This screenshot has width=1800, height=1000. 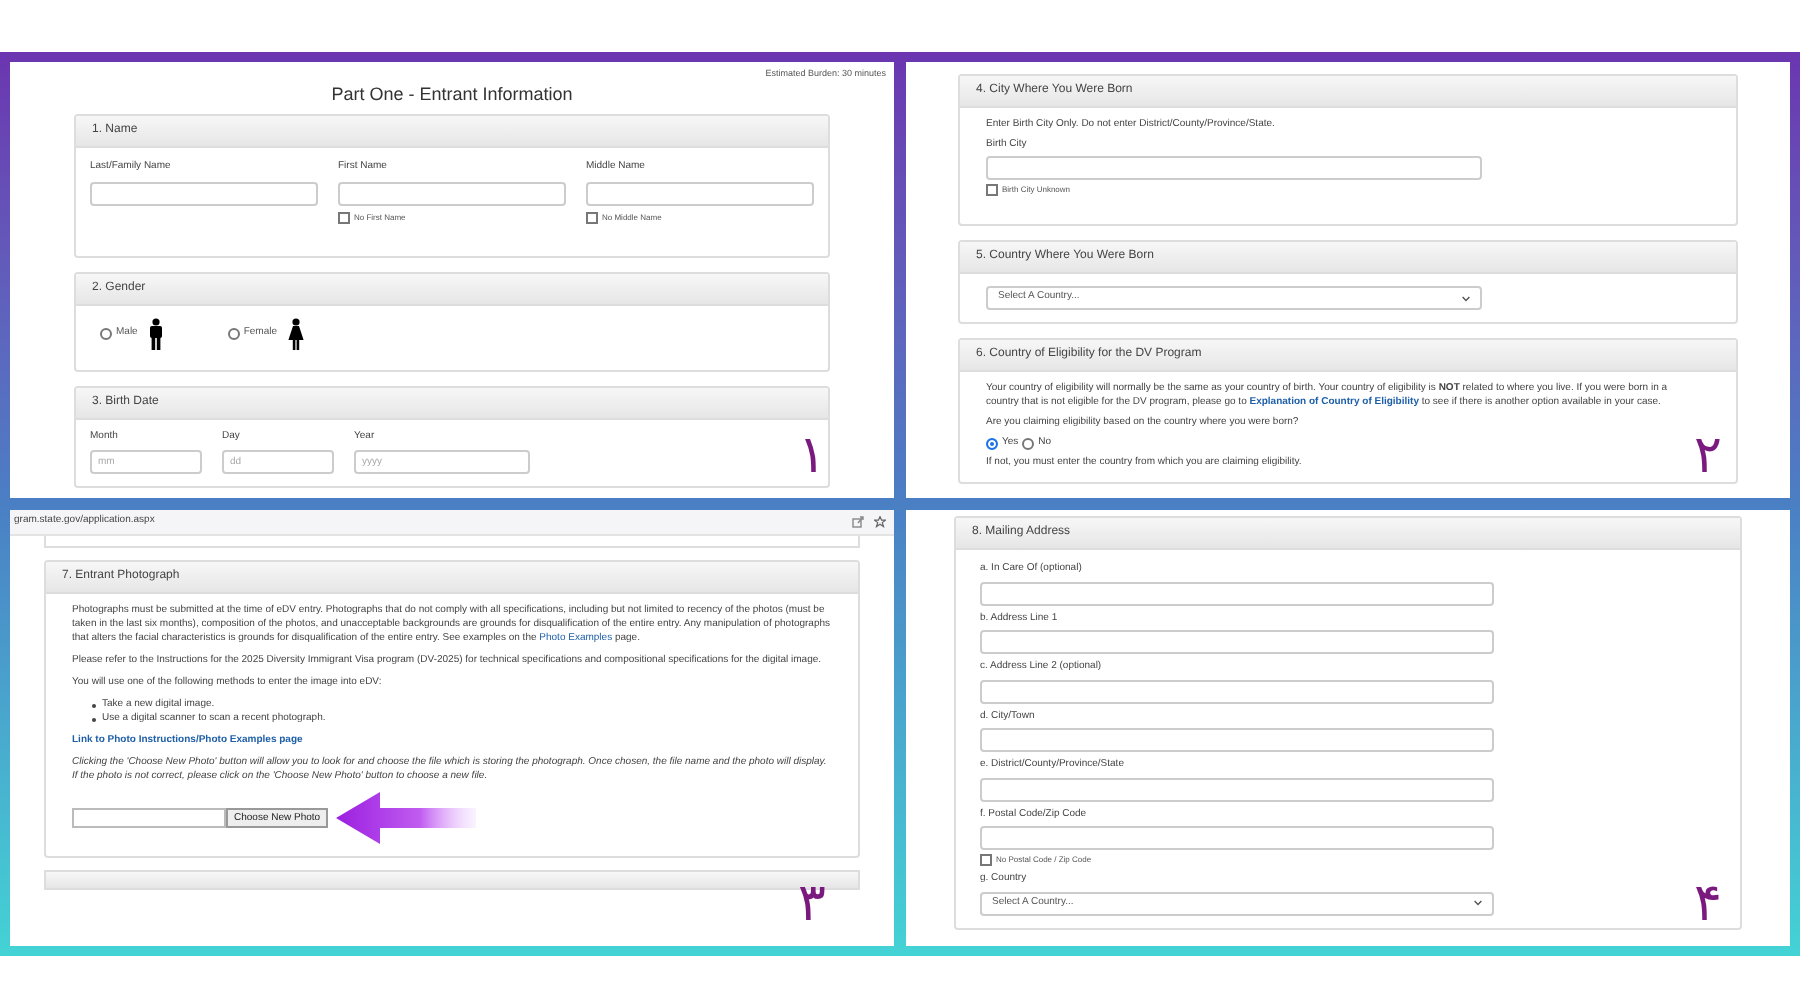 What do you see at coordinates (812, 456) in the screenshot?
I see `annotation-numeral: ۱` at bounding box center [812, 456].